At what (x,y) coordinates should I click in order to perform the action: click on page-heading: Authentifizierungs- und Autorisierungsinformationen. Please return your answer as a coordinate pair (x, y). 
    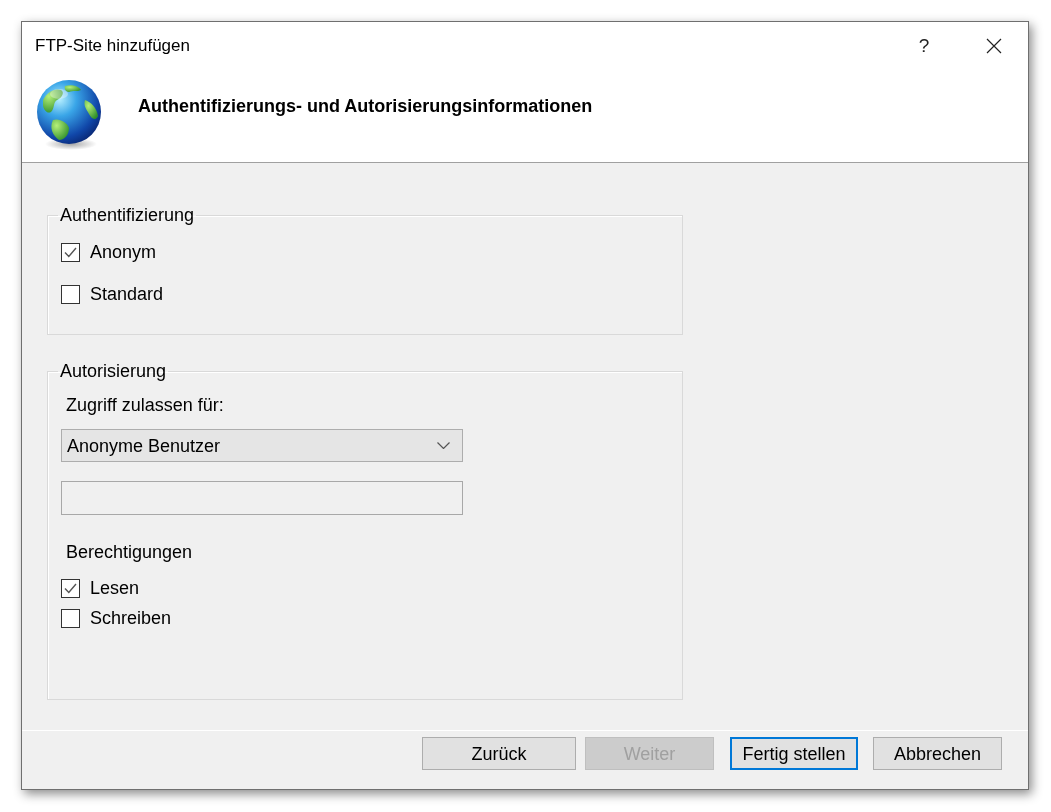
    Looking at the image, I should click on (365, 106).